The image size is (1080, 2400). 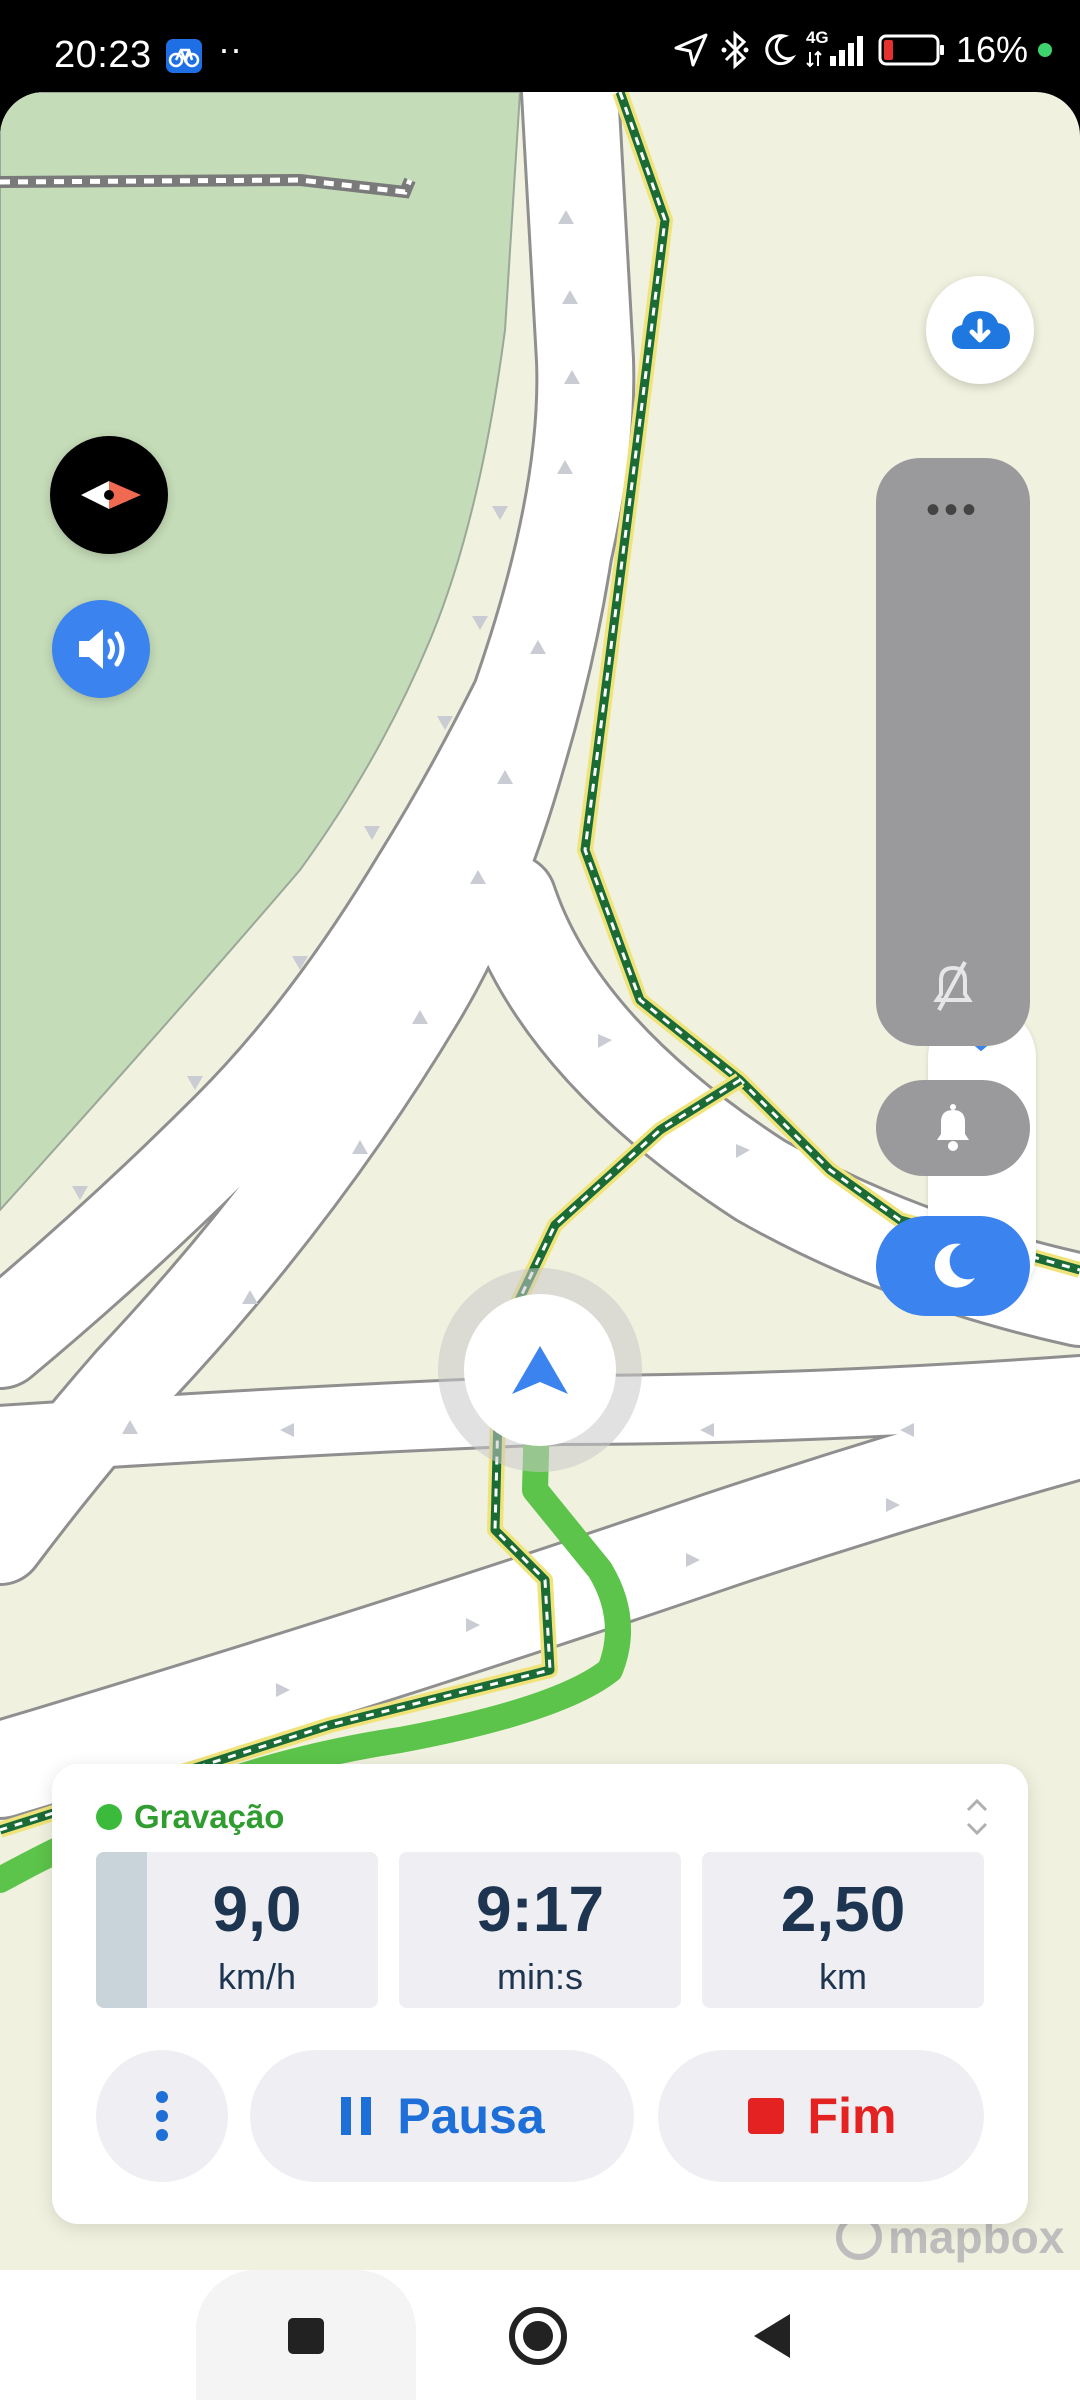 I want to click on alerts-button, so click(x=953, y=1128).